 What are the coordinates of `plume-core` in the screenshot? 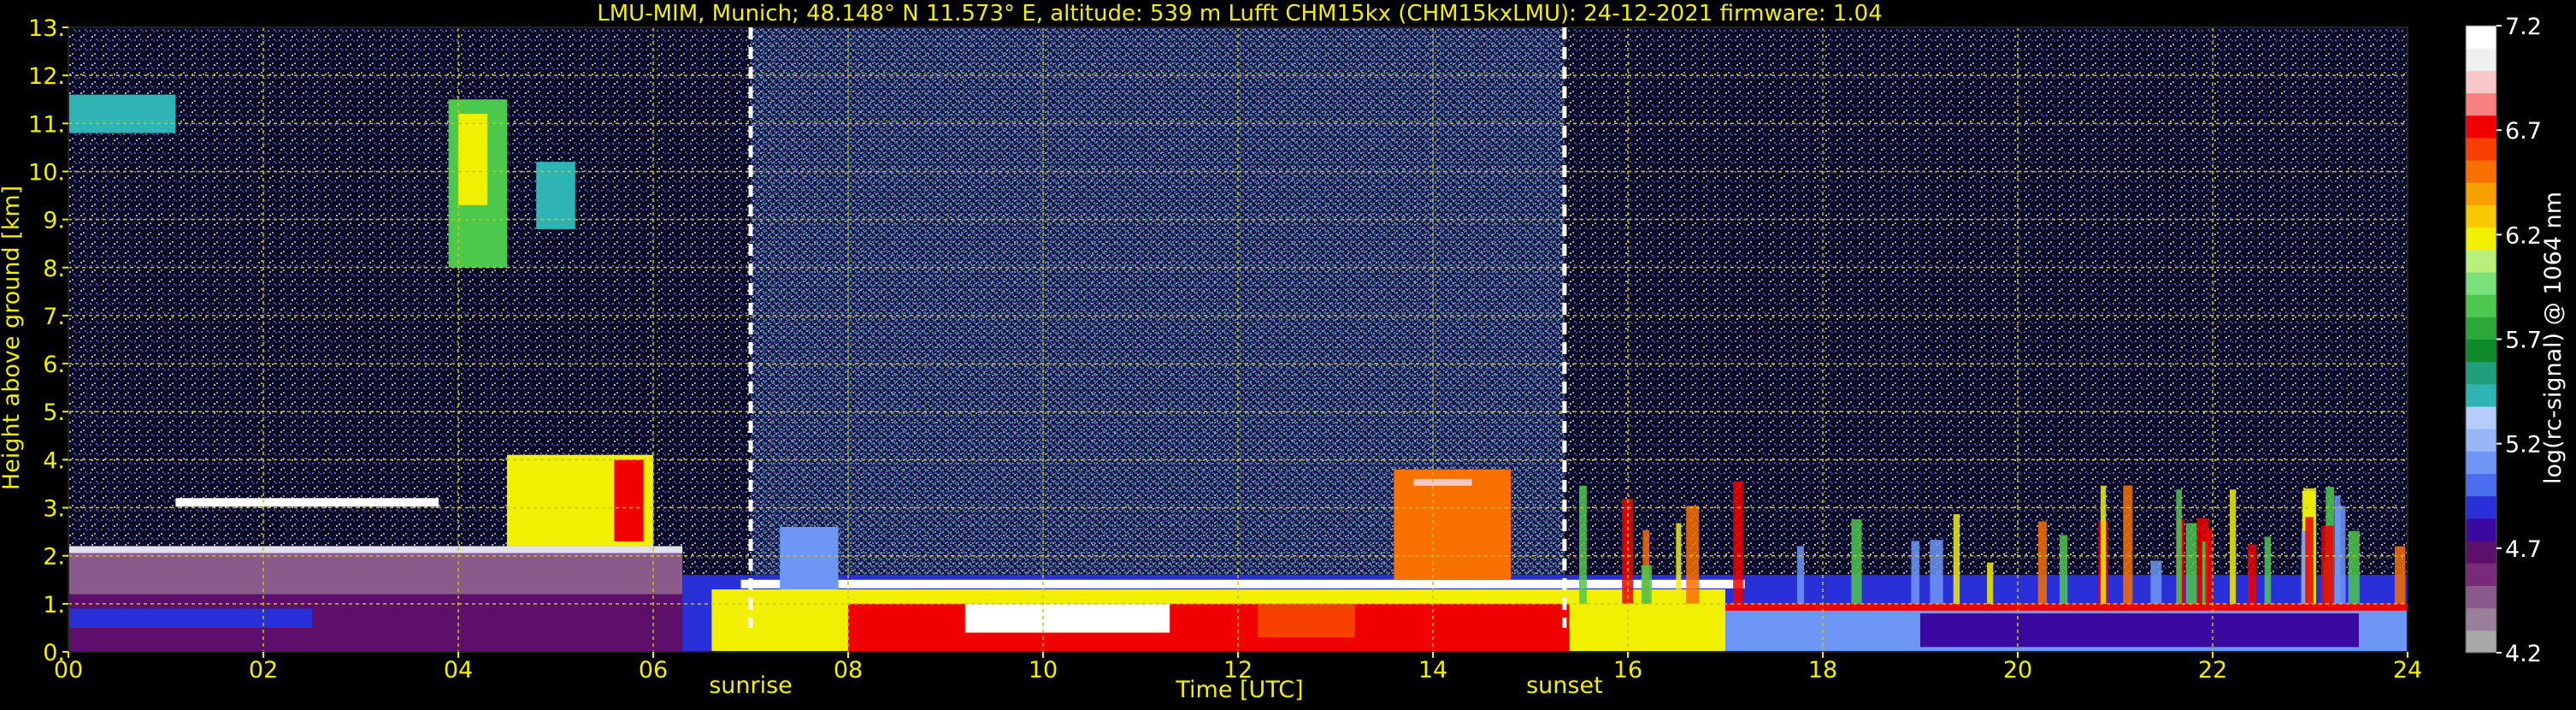 It's located at (629, 500).